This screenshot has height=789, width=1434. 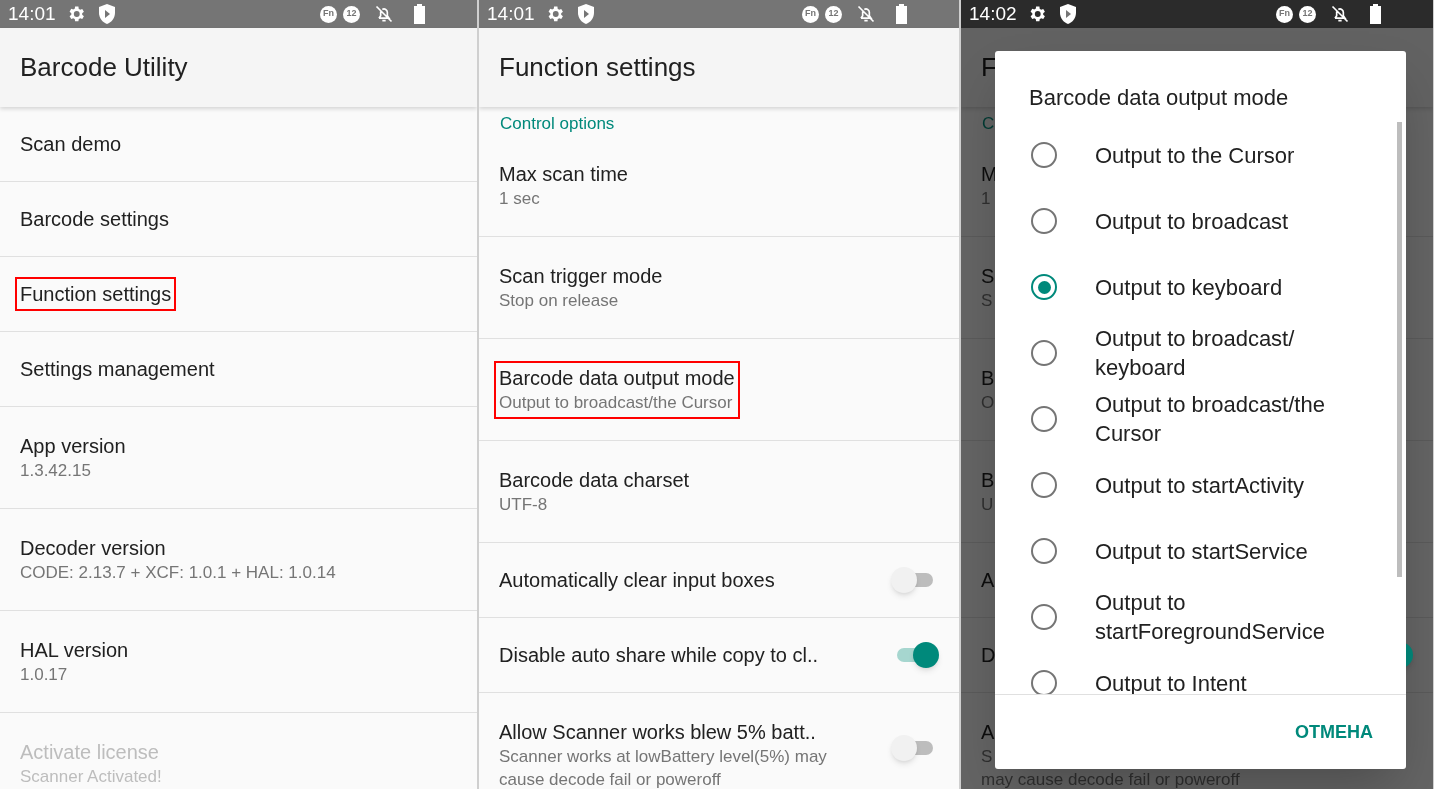 I want to click on setting-summary: Scanner works at lowBattery level(5%) may cause decode fail or poweroff, so click(x=663, y=767).